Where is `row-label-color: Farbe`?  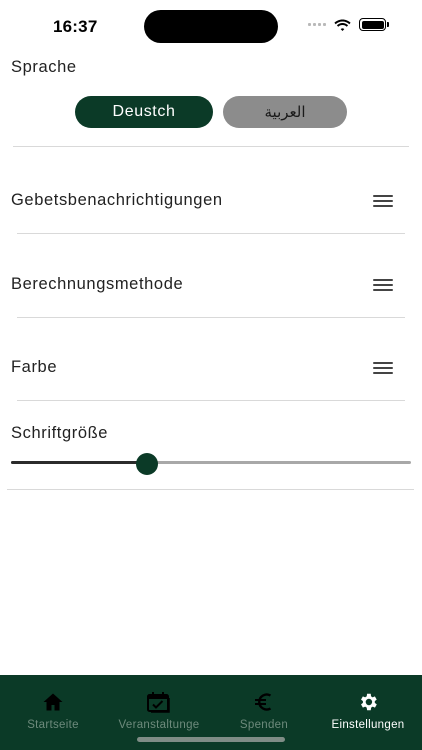 row-label-color: Farbe is located at coordinates (34, 367).